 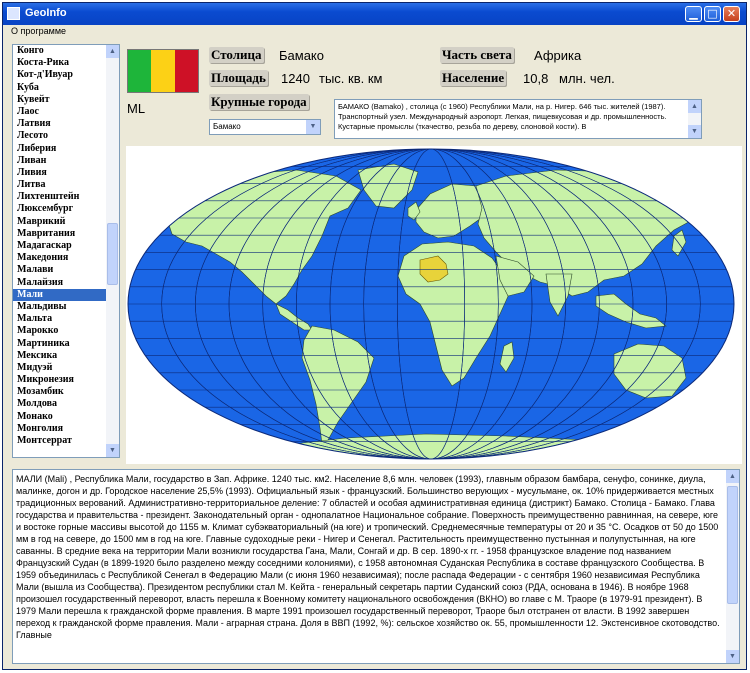 I want to click on country-code: ML, so click(x=136, y=108).